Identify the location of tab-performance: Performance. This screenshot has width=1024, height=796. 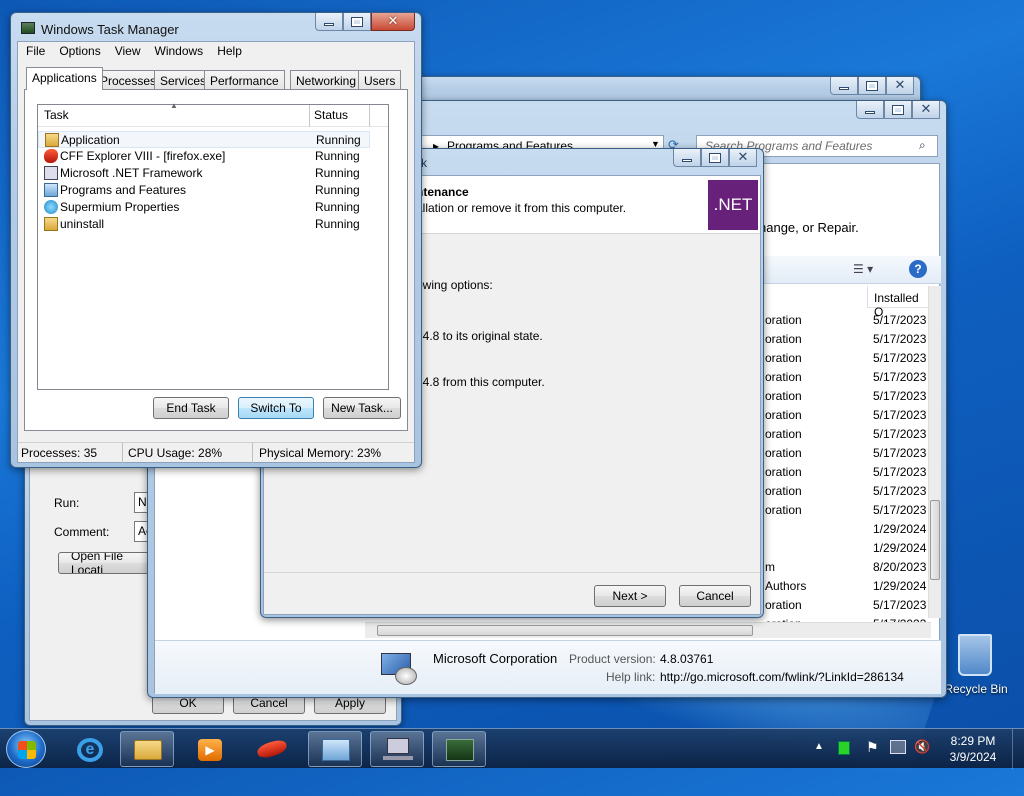
(244, 80).